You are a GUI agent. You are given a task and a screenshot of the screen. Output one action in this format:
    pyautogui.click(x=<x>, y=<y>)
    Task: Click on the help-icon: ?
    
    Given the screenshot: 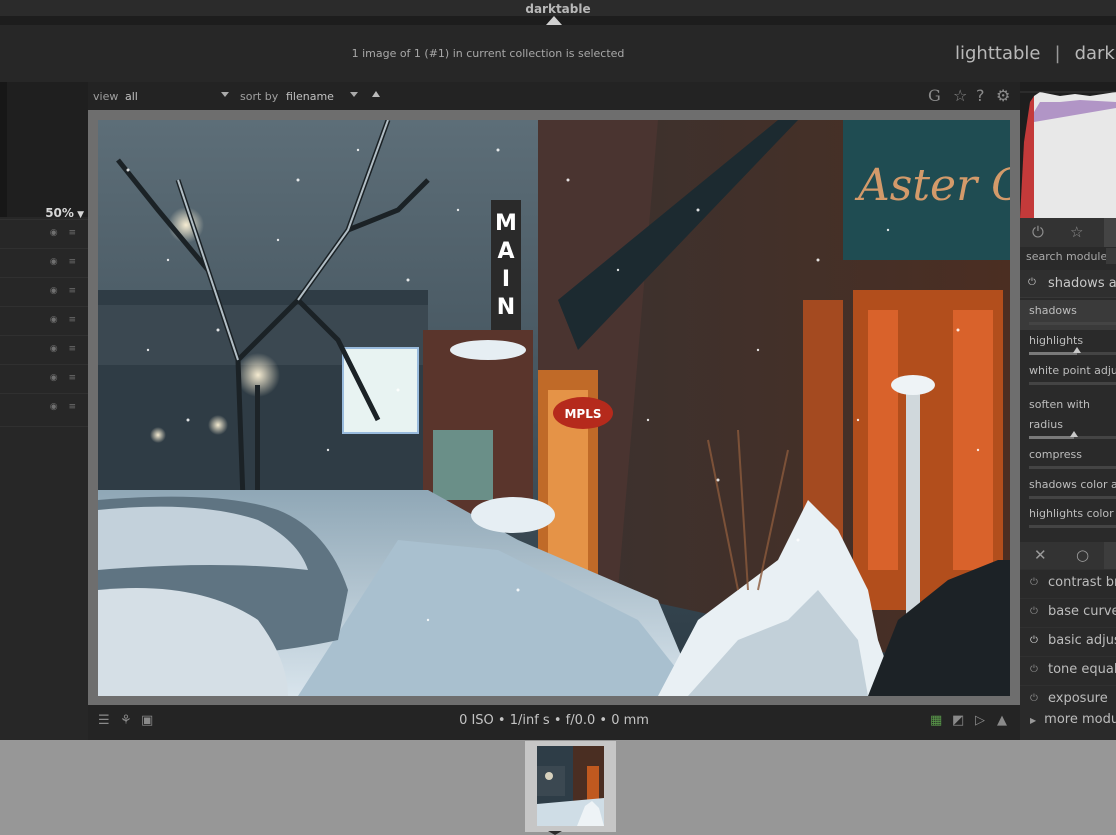 What is the action you would take?
    pyautogui.click(x=980, y=95)
    